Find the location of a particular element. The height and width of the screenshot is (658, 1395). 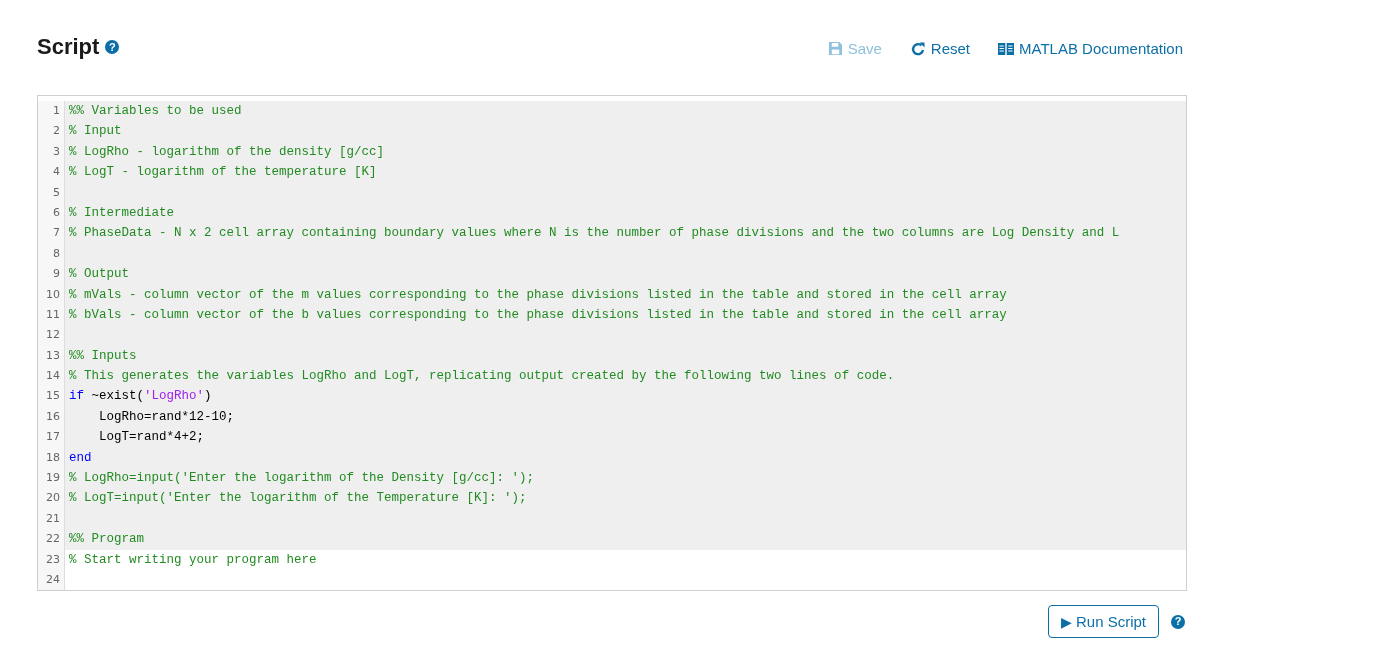

line-number: 9 is located at coordinates (51, 274).